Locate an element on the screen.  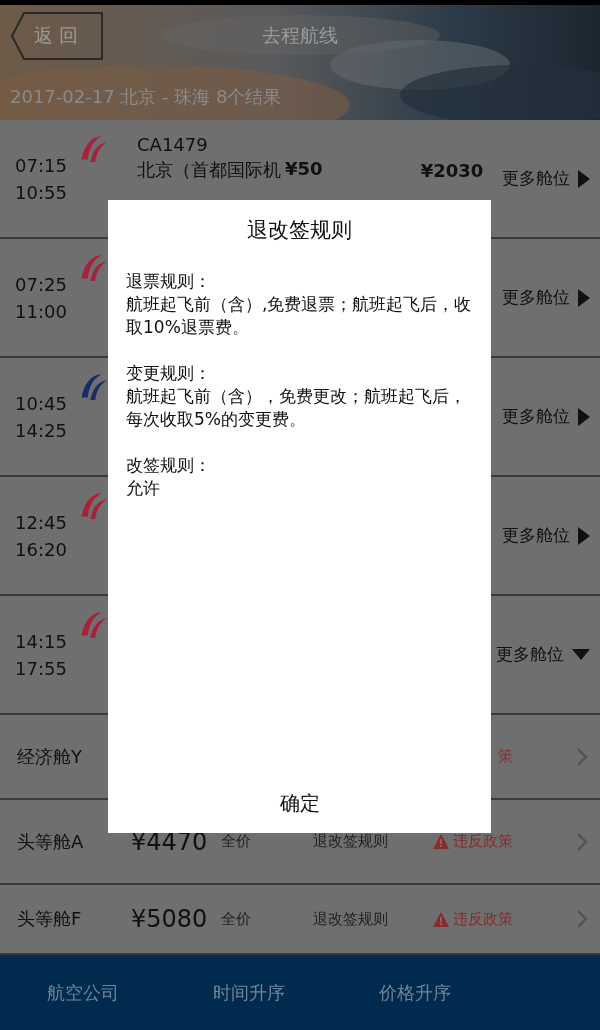
sort-tab: 航空公司 is located at coordinates (83, 992).